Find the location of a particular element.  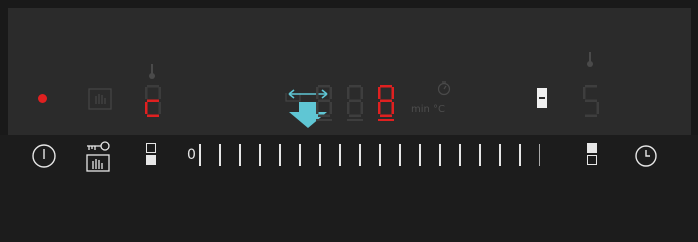

right-digit is located at coordinates (591, 101).